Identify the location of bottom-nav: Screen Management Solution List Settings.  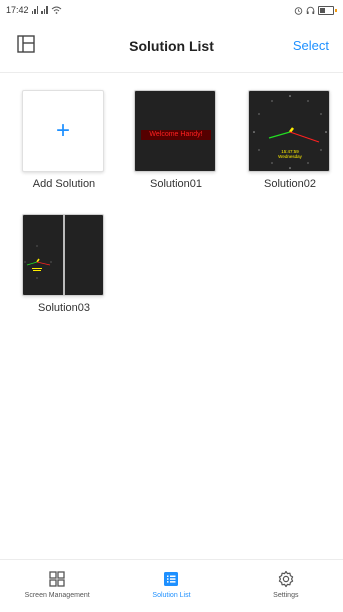
(171, 585).